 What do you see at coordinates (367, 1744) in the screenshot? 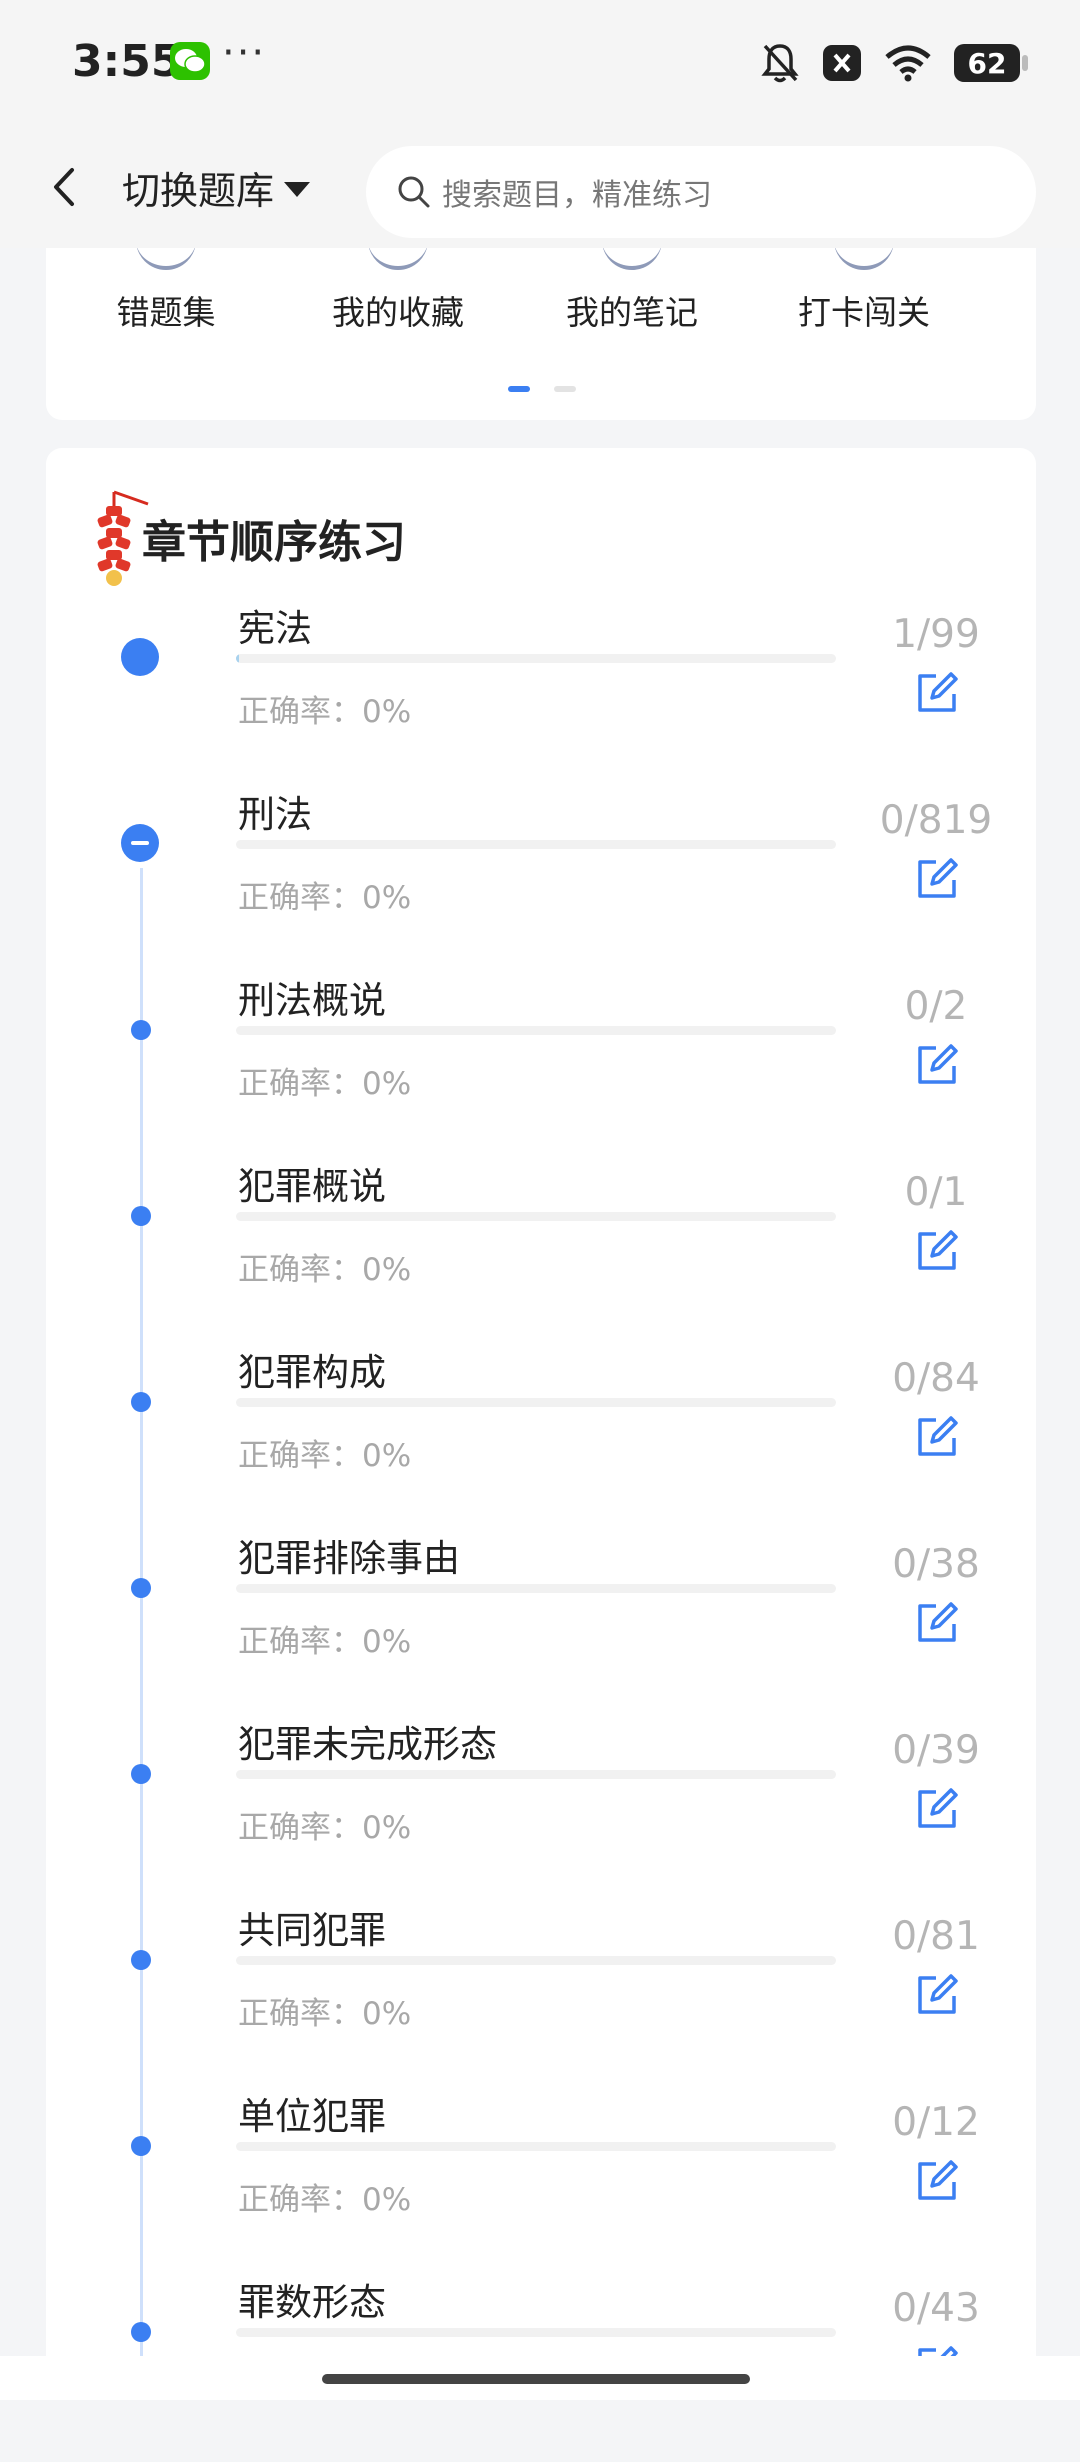
I see `chapter-name: 犯罪未完成形态` at bounding box center [367, 1744].